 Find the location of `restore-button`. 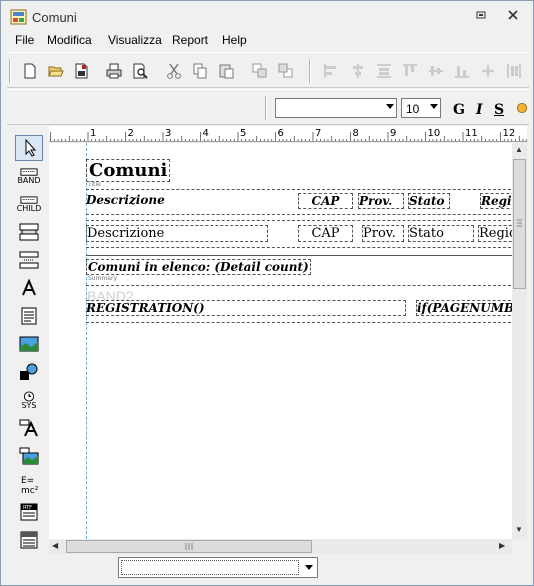

restore-button is located at coordinates (481, 17).